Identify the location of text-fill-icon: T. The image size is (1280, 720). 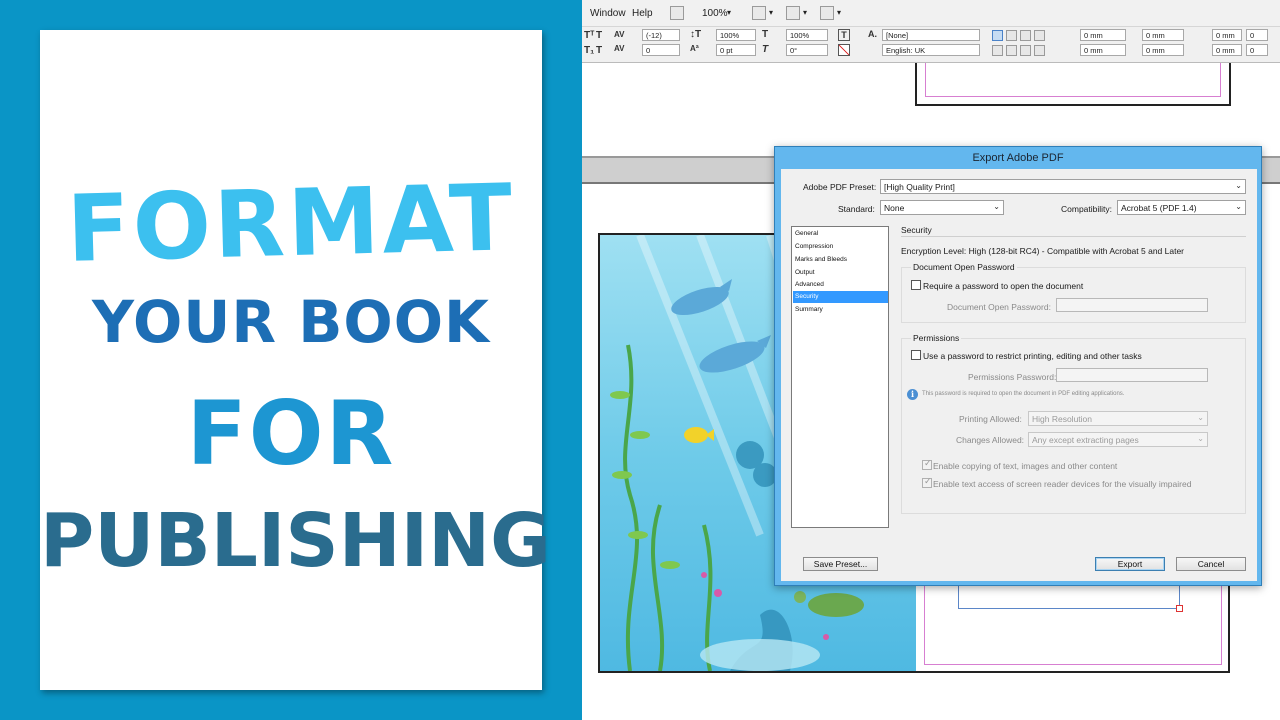
(844, 35).